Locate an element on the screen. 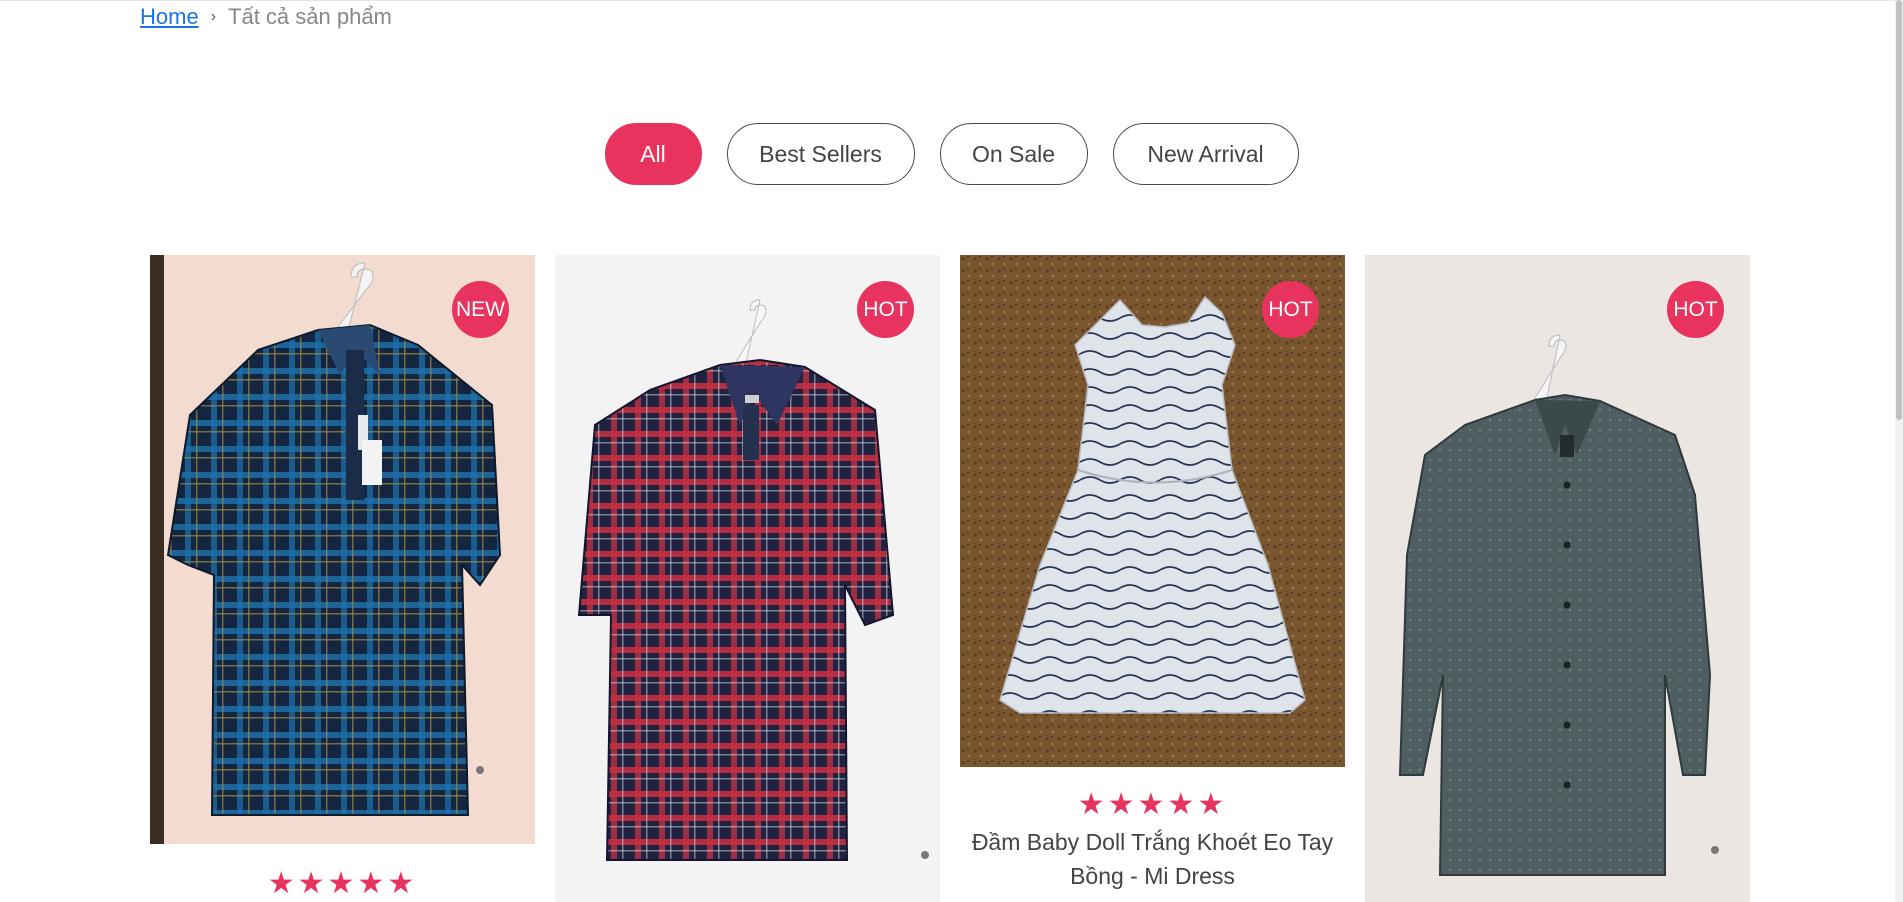  product-filter-tabs: All Best Sellers On Sale New Arrival is located at coordinates (951, 154).